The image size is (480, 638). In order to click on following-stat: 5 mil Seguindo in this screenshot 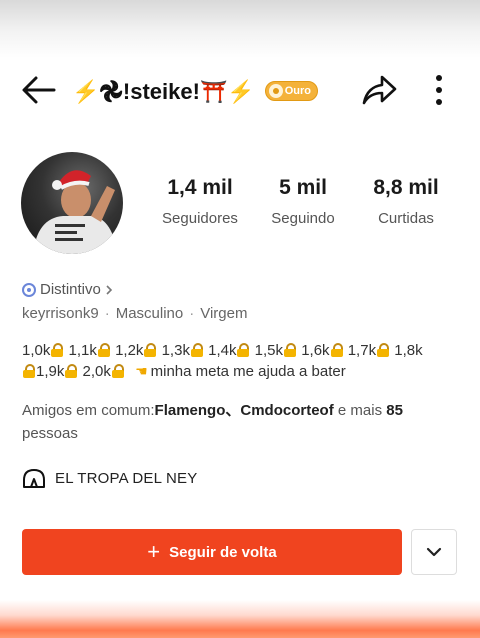, I will do `click(303, 201)`.